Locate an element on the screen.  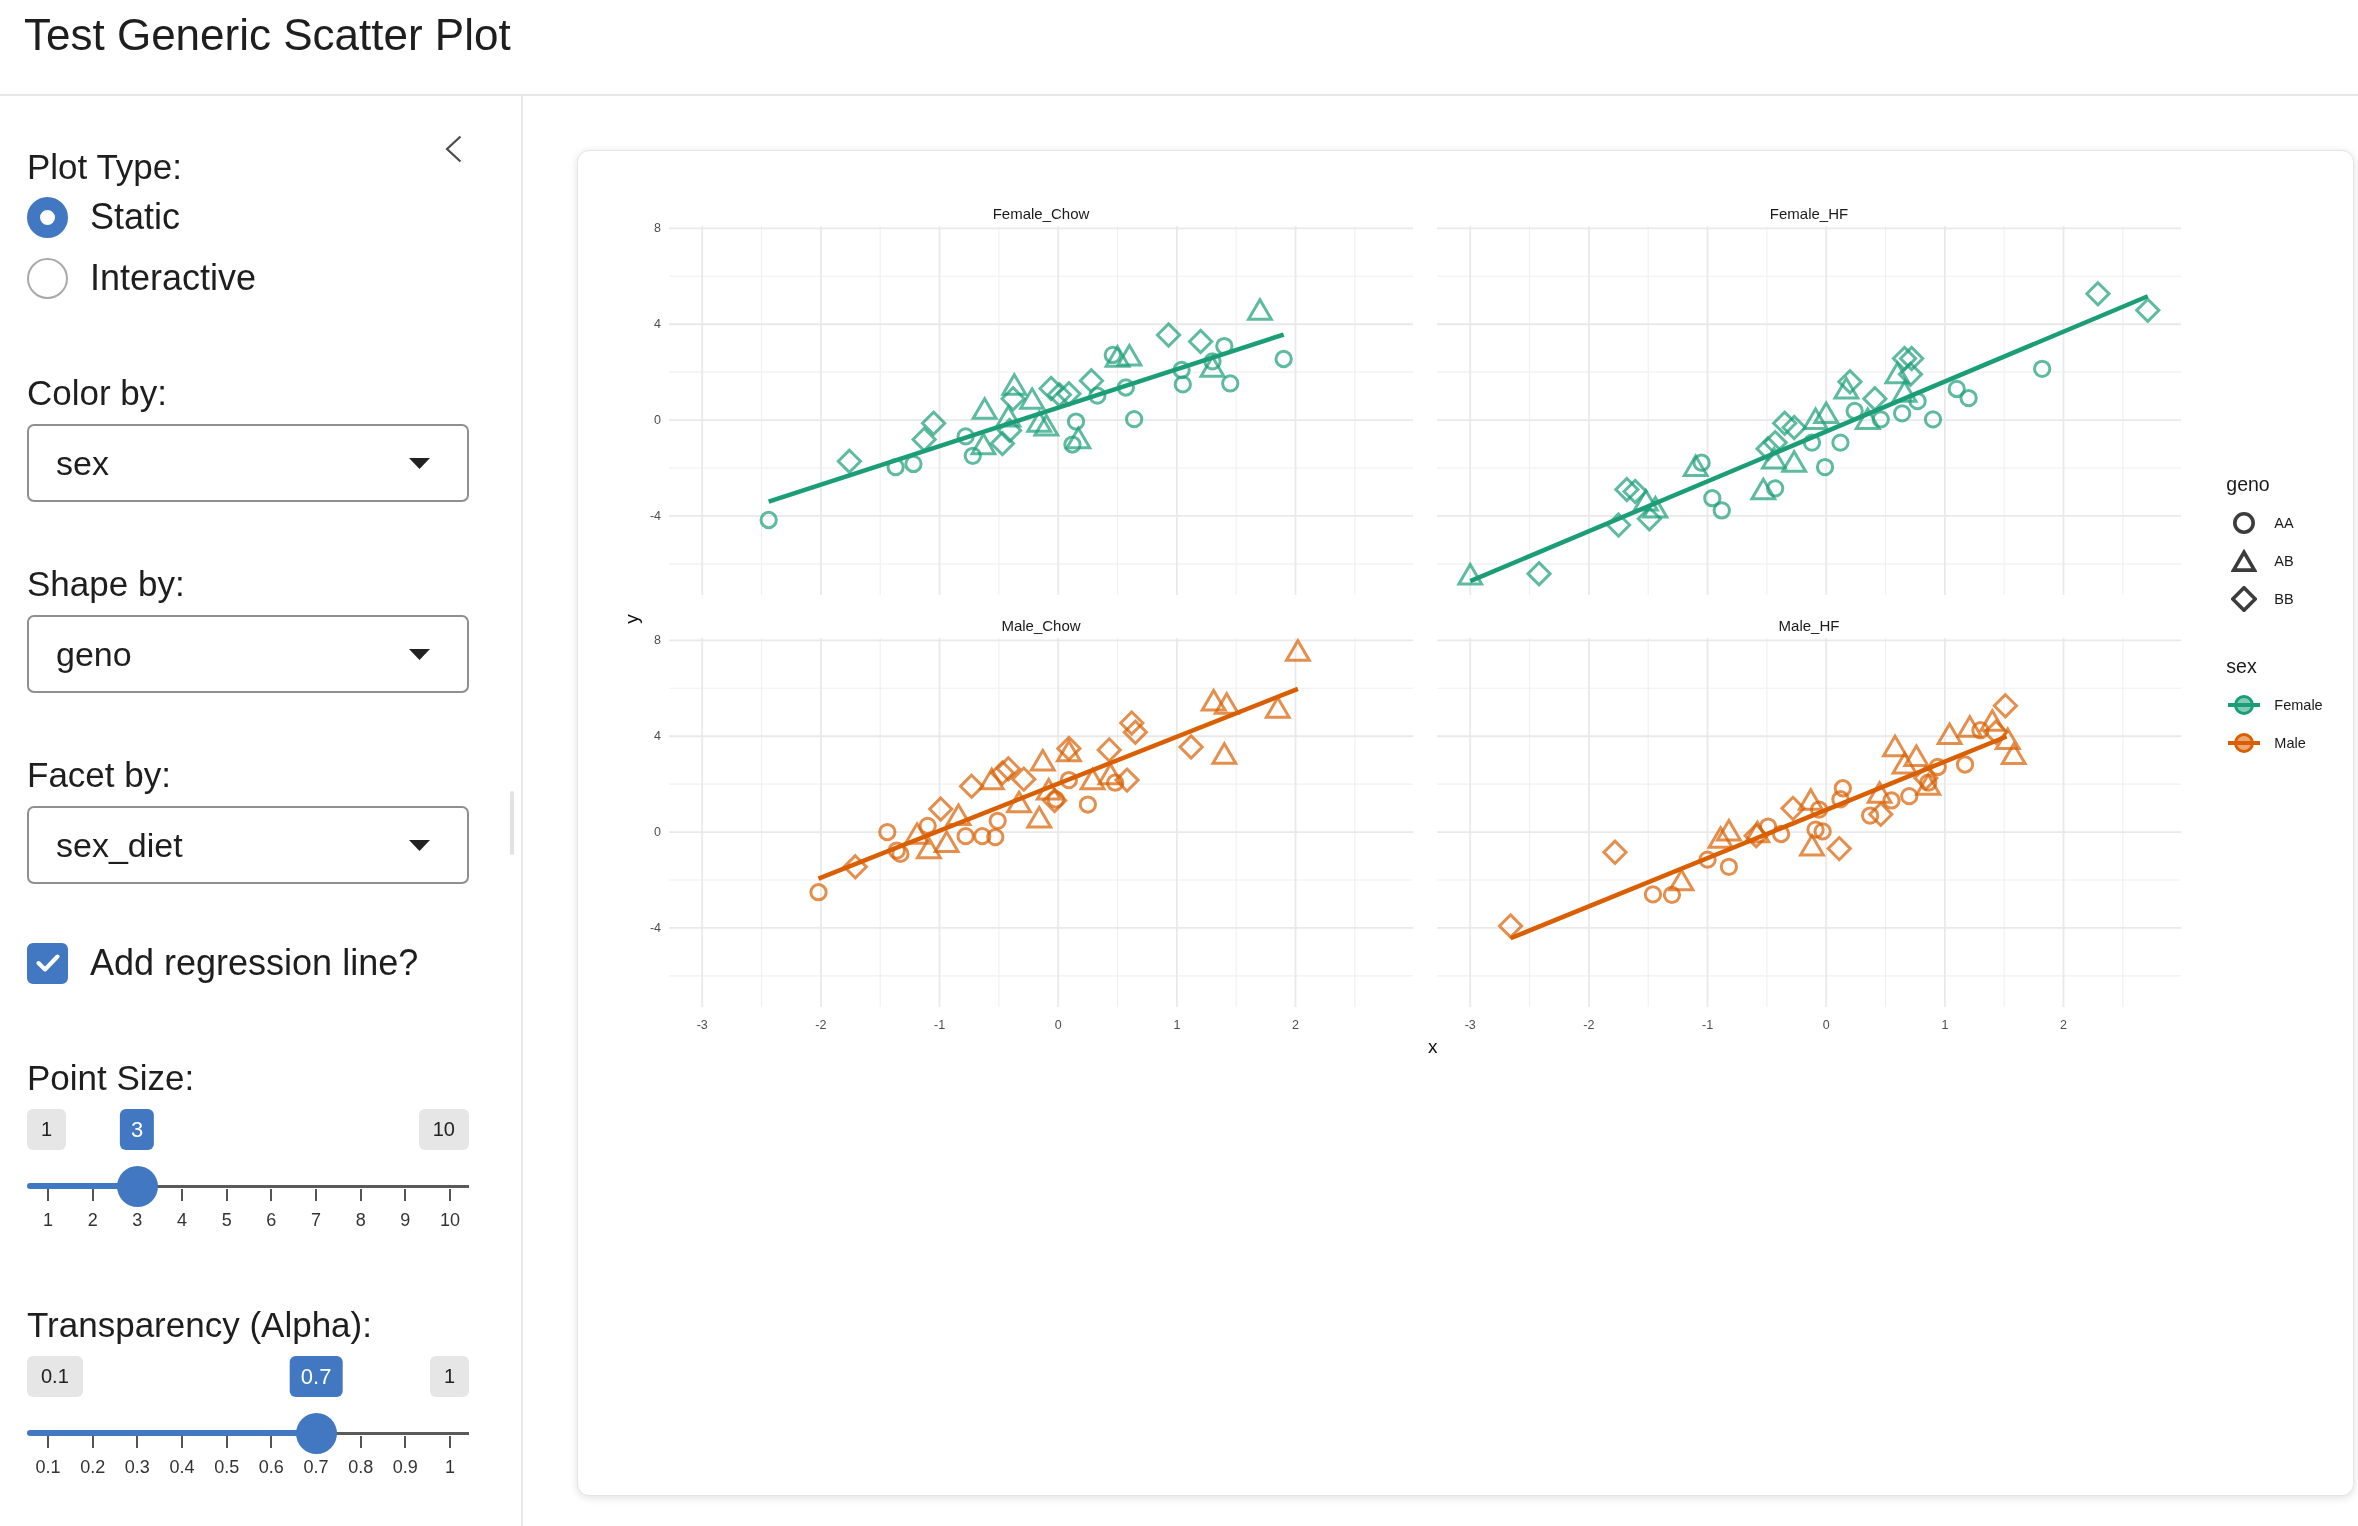
radio-label: Interactive is located at coordinates (173, 278).